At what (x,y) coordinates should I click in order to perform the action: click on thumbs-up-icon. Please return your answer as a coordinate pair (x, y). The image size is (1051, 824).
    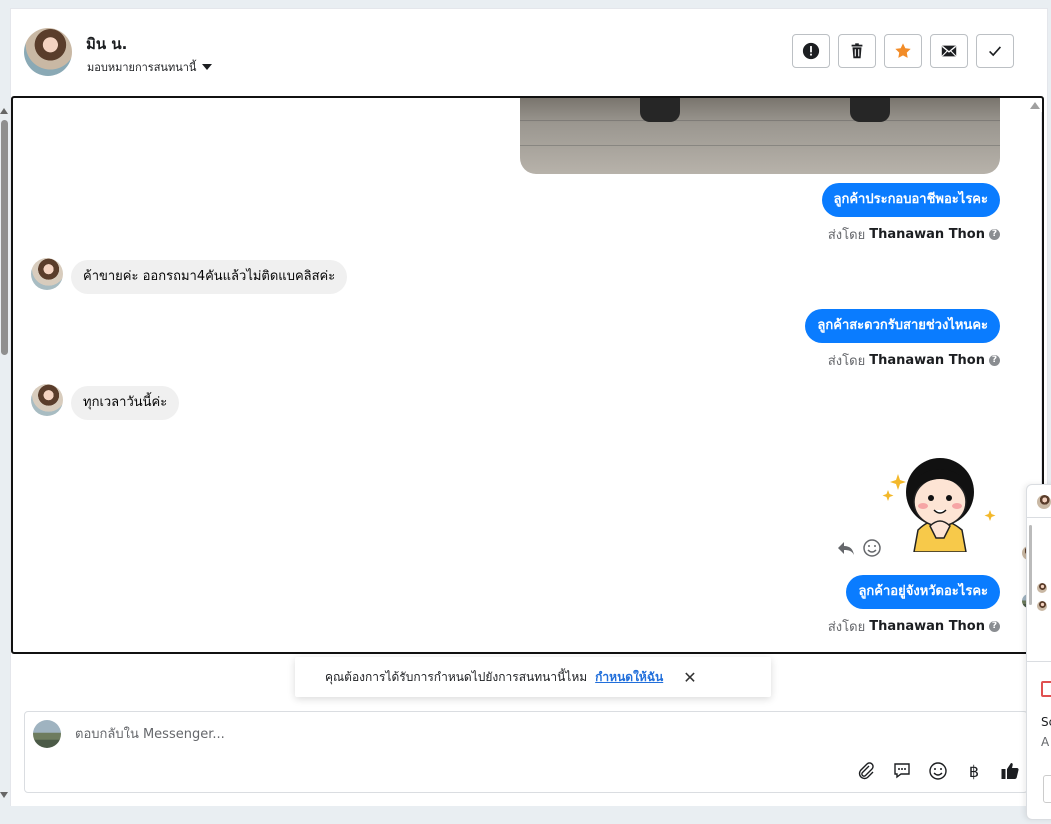
    Looking at the image, I should click on (1010, 771).